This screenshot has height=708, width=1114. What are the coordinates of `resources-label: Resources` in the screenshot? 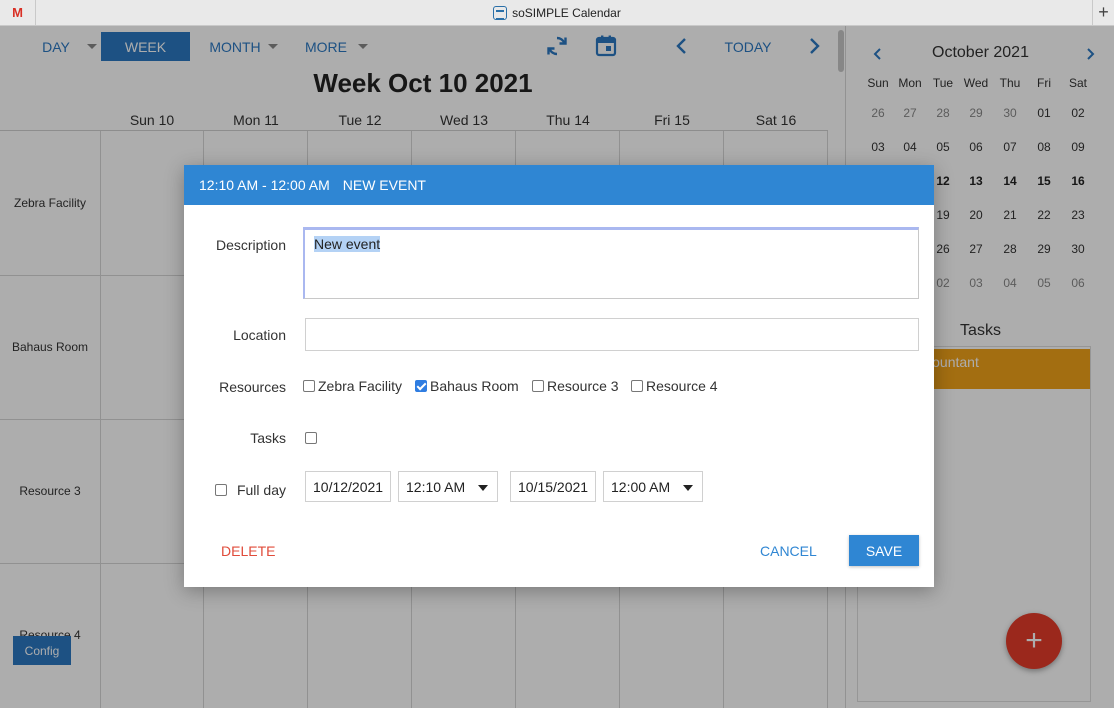 It's located at (252, 387).